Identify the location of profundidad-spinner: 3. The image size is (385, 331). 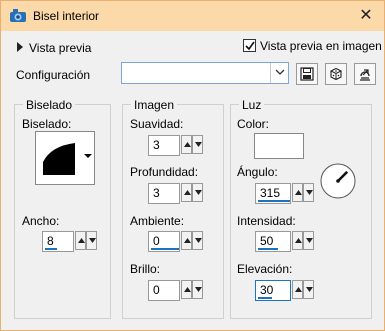
(175, 193).